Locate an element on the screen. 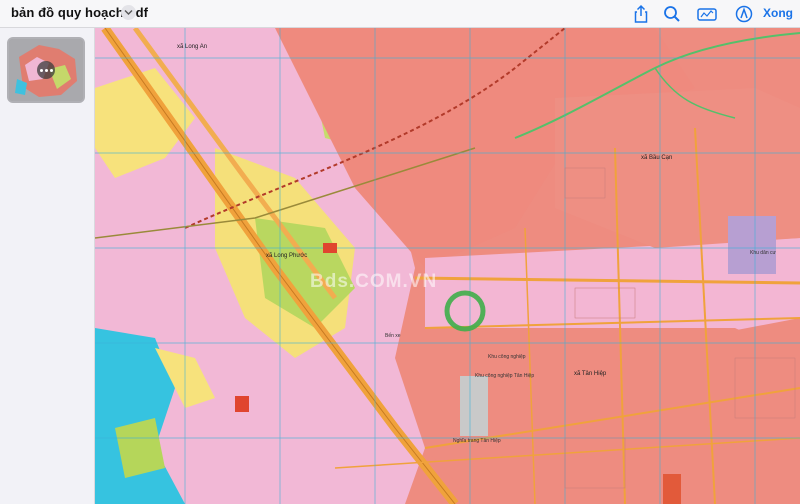 The image size is (800, 504). map-label-long-an: xã Long An is located at coordinates (192, 47).